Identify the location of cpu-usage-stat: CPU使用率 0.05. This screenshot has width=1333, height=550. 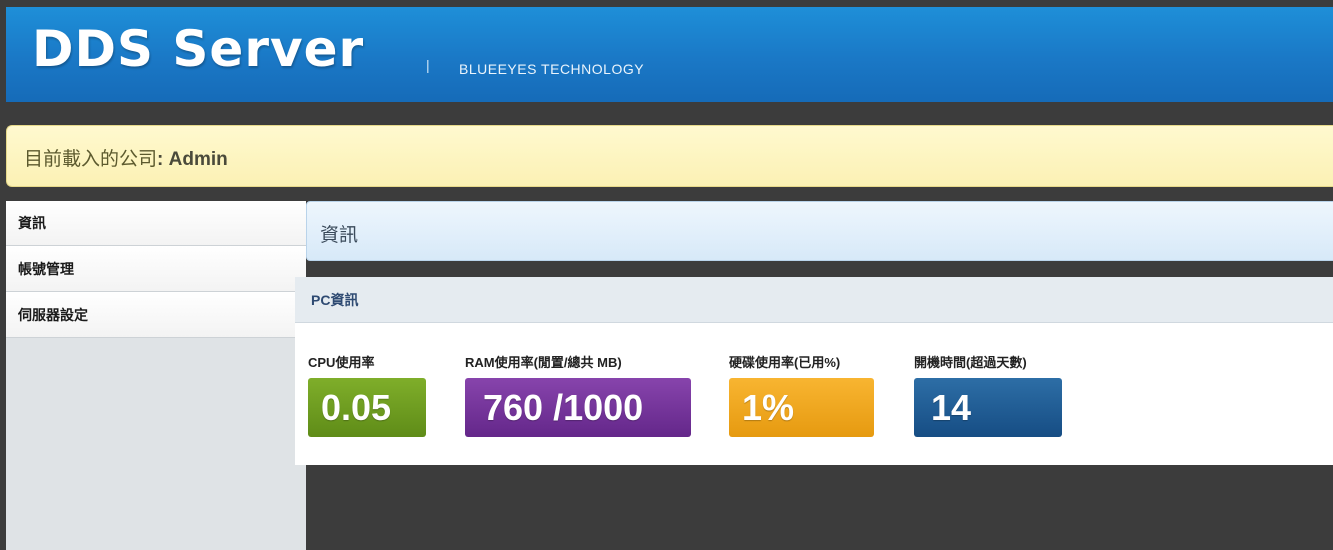
(367, 394).